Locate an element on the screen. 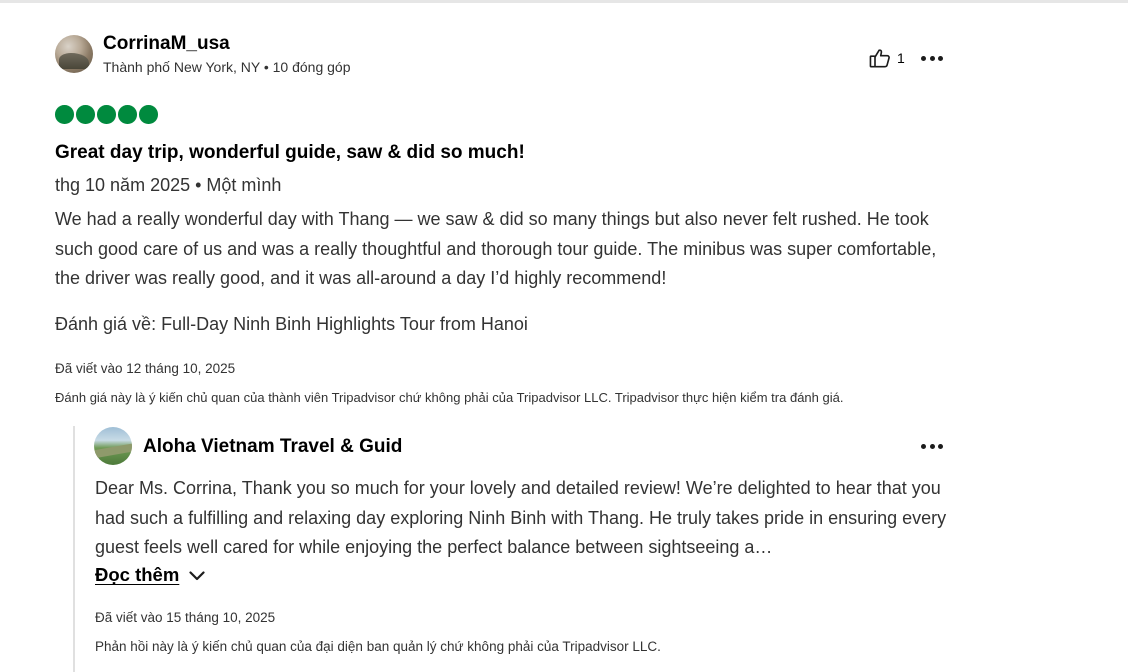  response-written-date: Đã viết vào 15 tháng 10, 2025 is located at coordinates (185, 617).